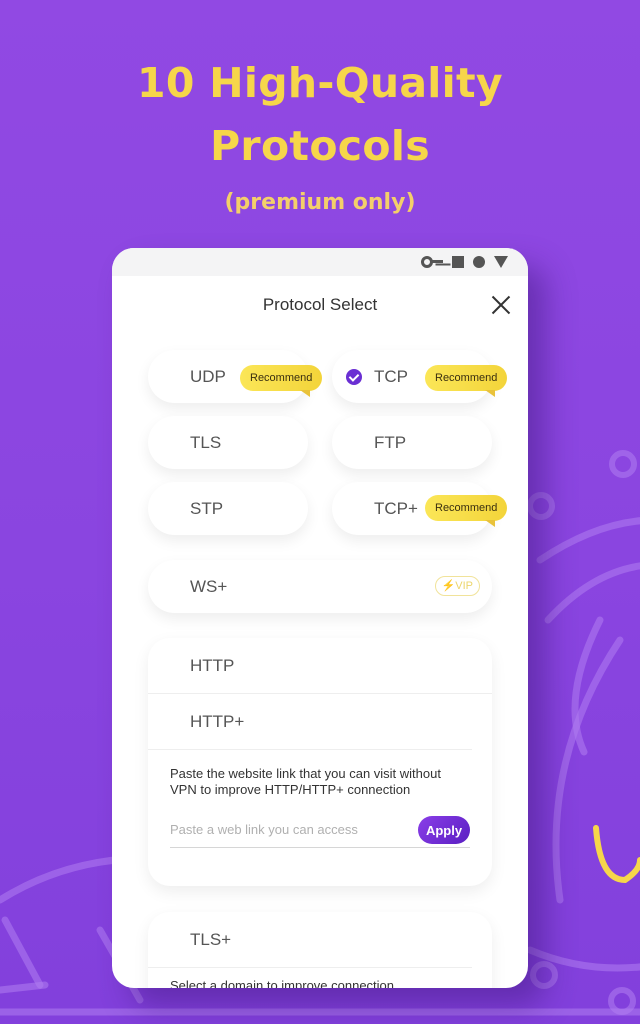  What do you see at coordinates (207, 508) in the screenshot?
I see `protocol-label: STP` at bounding box center [207, 508].